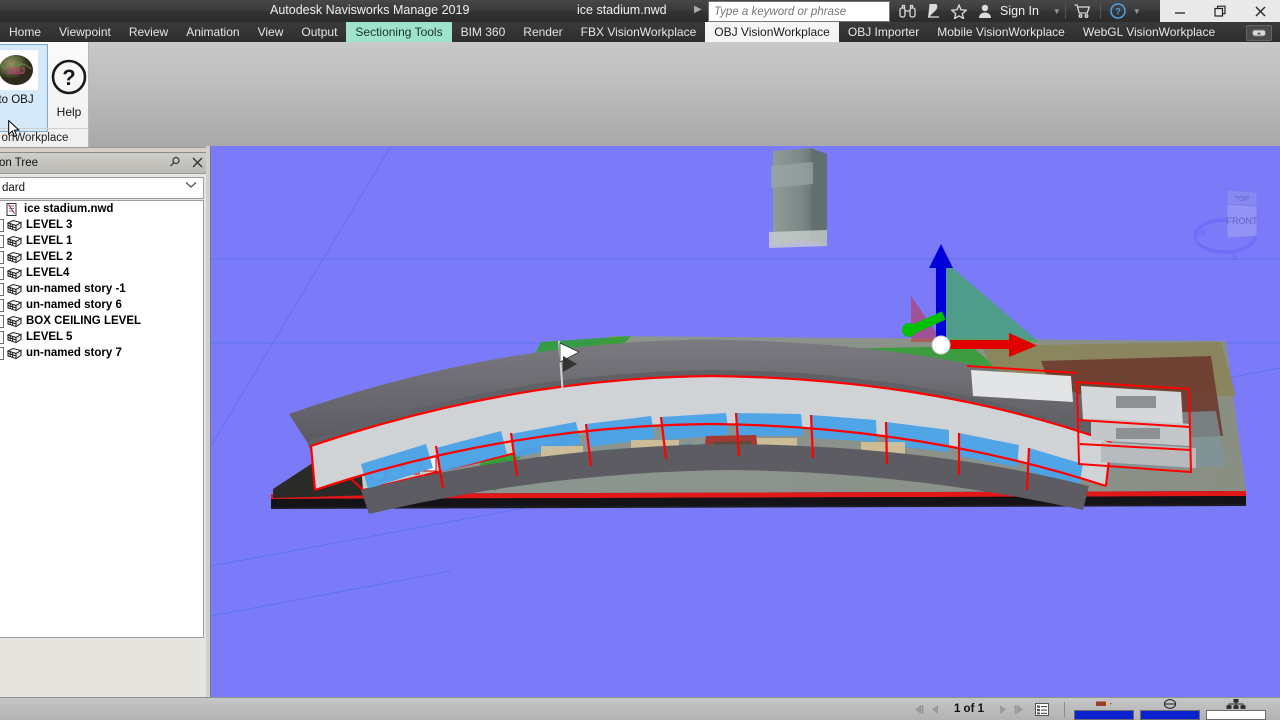  Describe the element at coordinates (212, 32) in the screenshot. I see `ribbon-tab-animation: Animation` at that location.